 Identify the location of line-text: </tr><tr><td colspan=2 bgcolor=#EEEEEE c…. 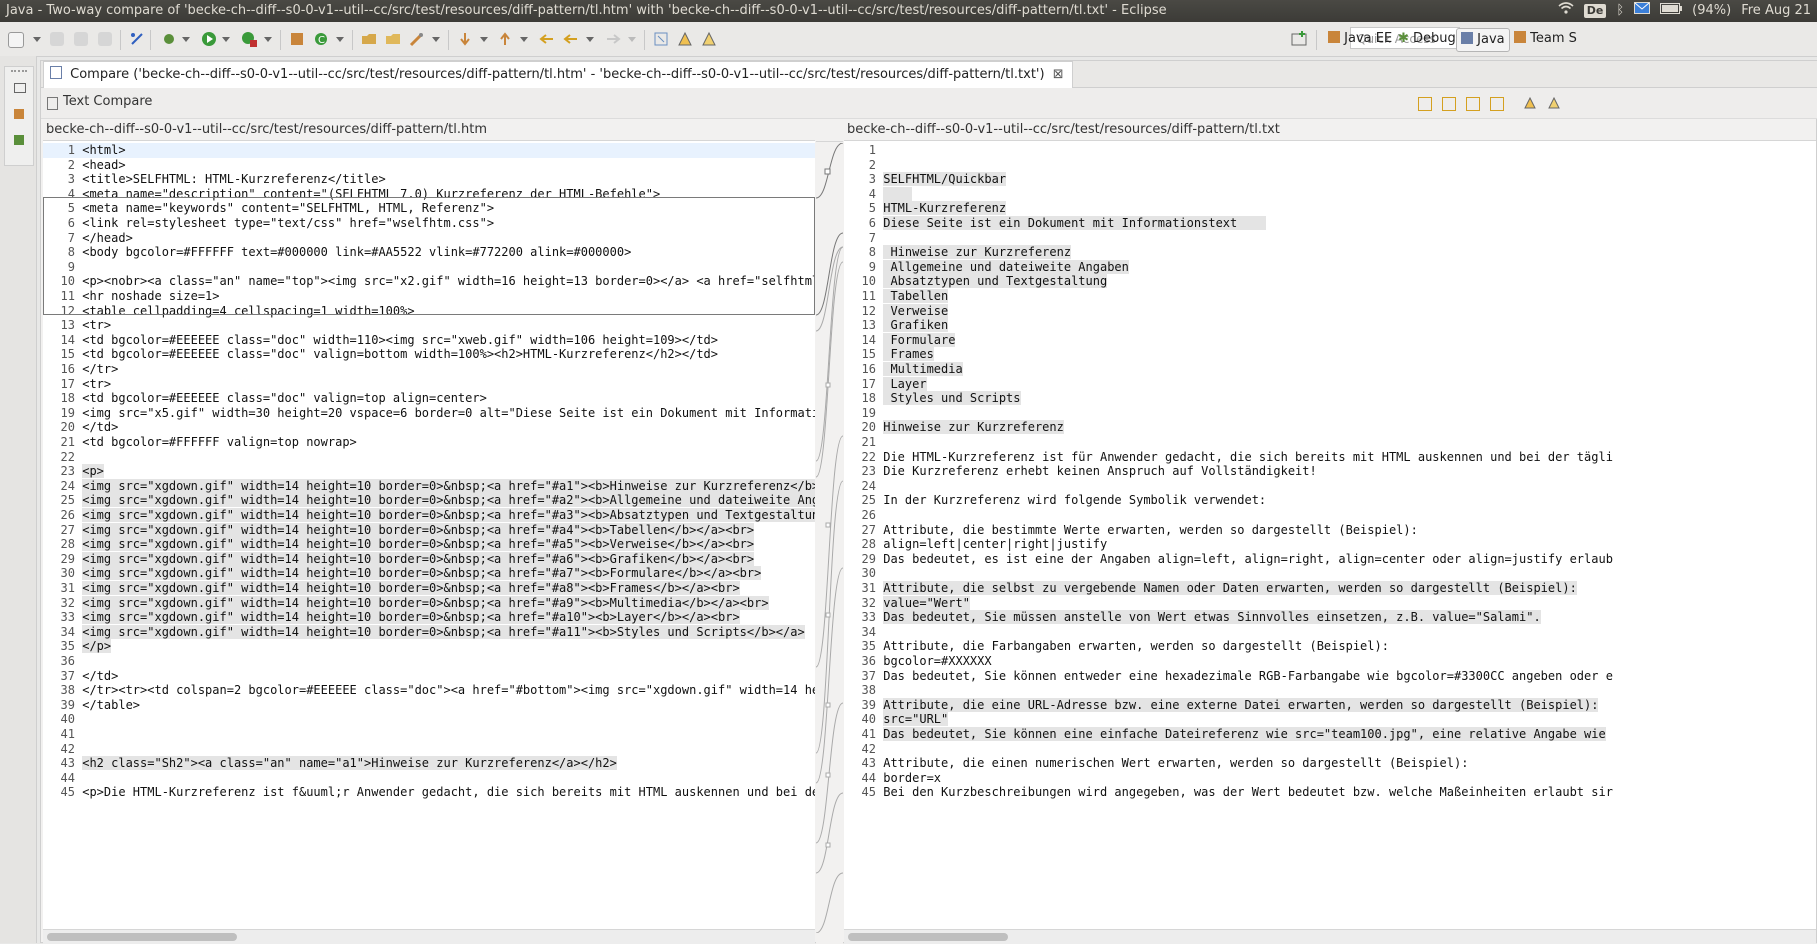
(448, 690).